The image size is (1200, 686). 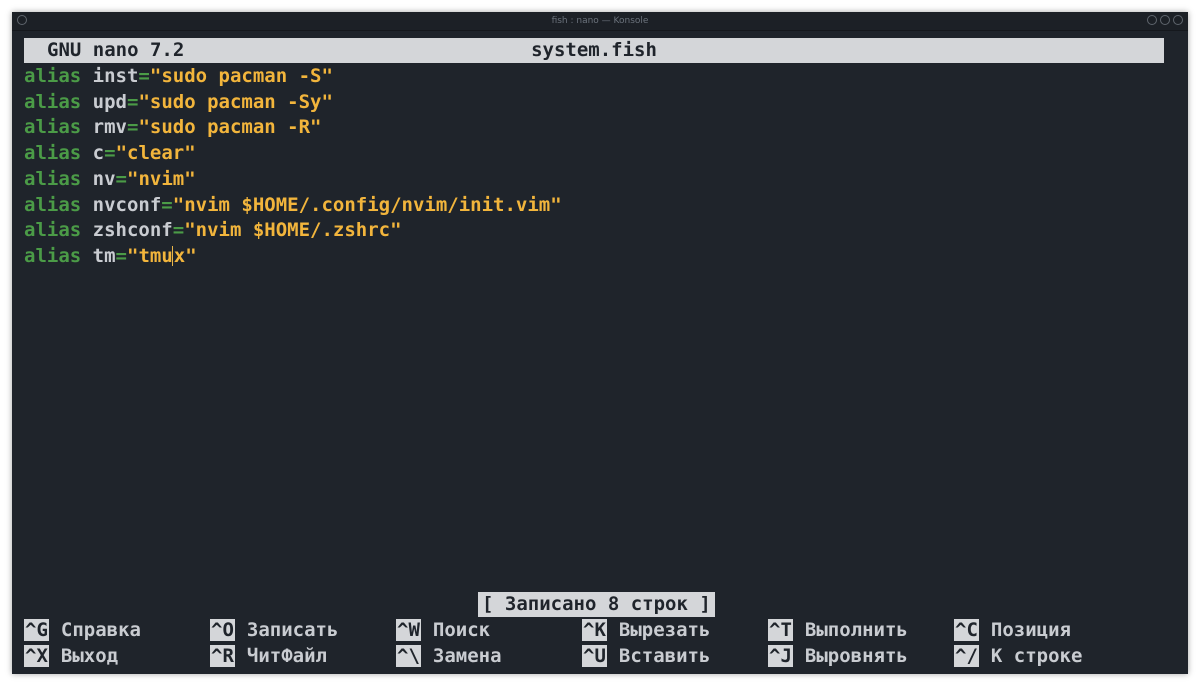 I want to click on shortcut-label: Выход, so click(x=89, y=656).